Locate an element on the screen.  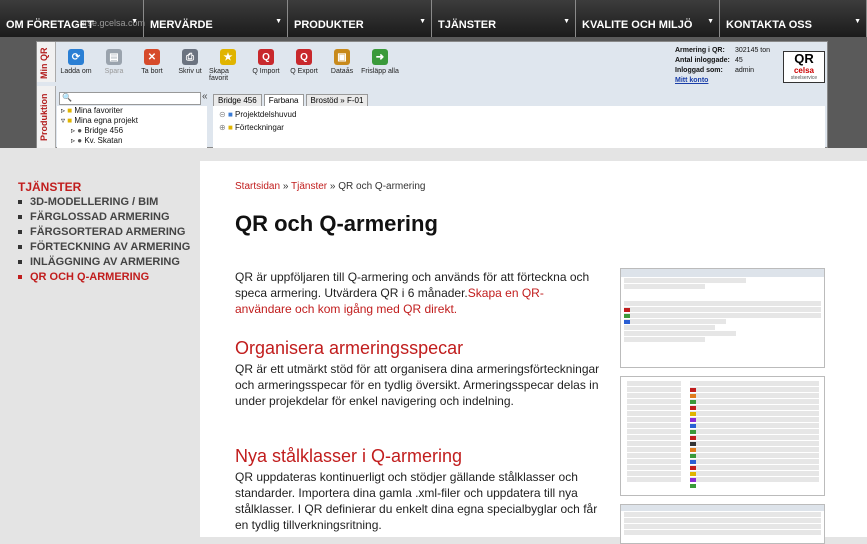
ribbon-button: ★ Skapa favorit is located at coordinates (228, 65).